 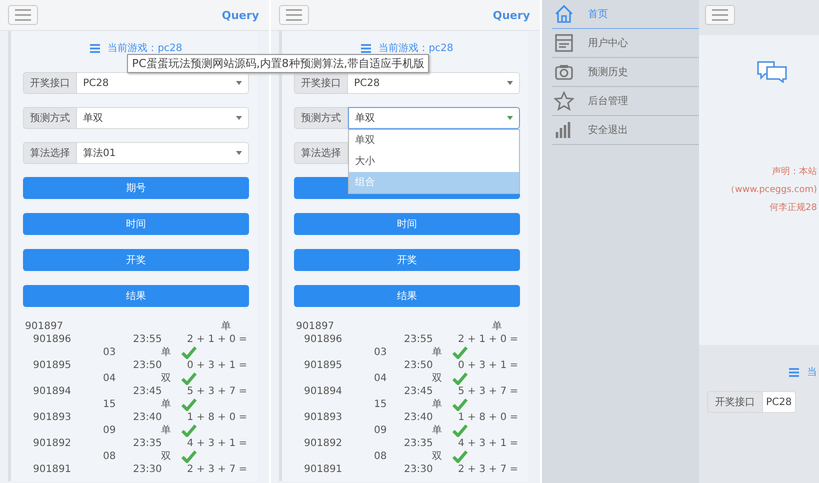 What do you see at coordinates (812, 372) in the screenshot?
I see `game-title: 当` at bounding box center [812, 372].